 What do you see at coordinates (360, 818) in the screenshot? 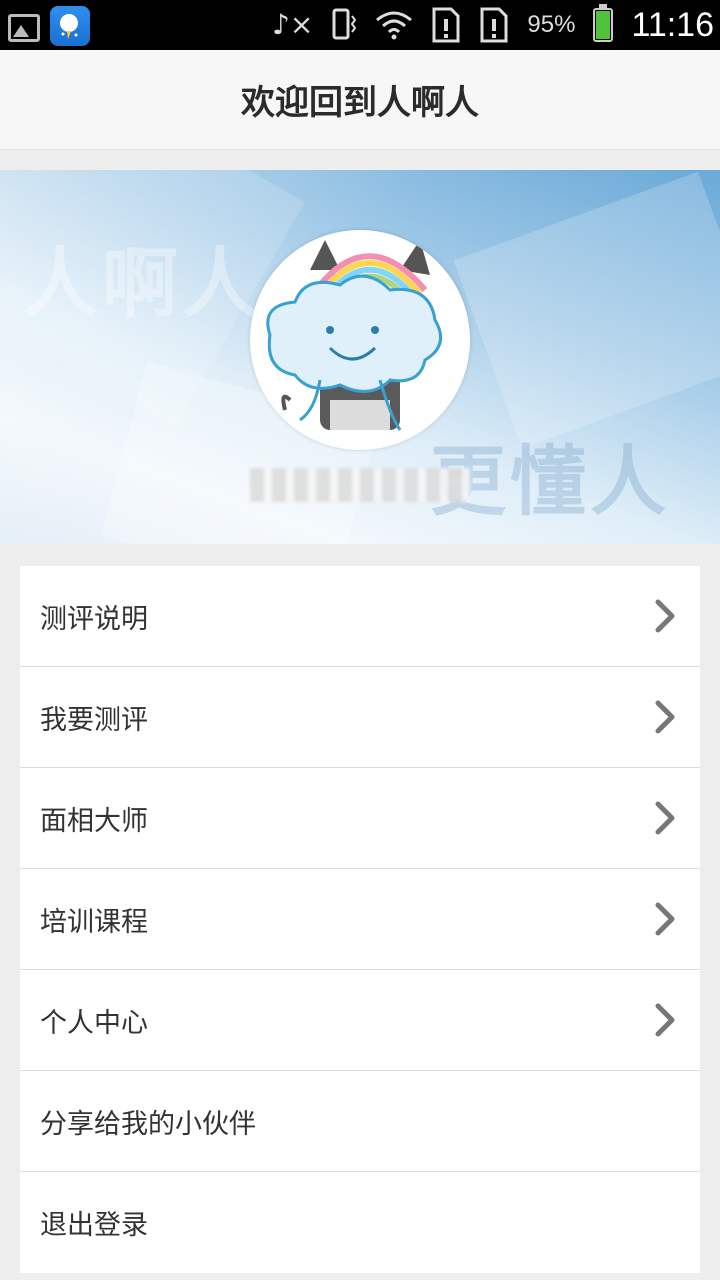
I see `menu-item-face-master: 面相大师` at bounding box center [360, 818].